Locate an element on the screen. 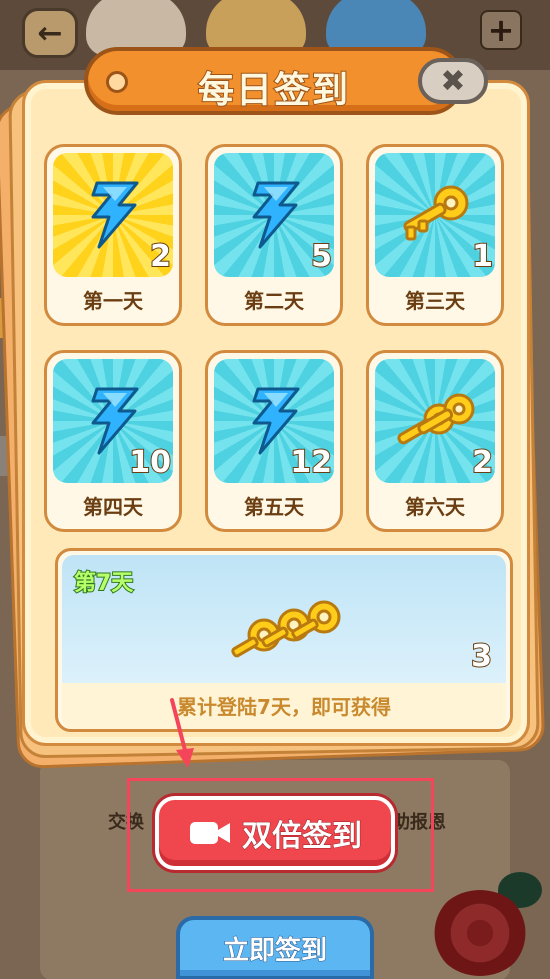  plus-icon: + is located at coordinates (501, 30).